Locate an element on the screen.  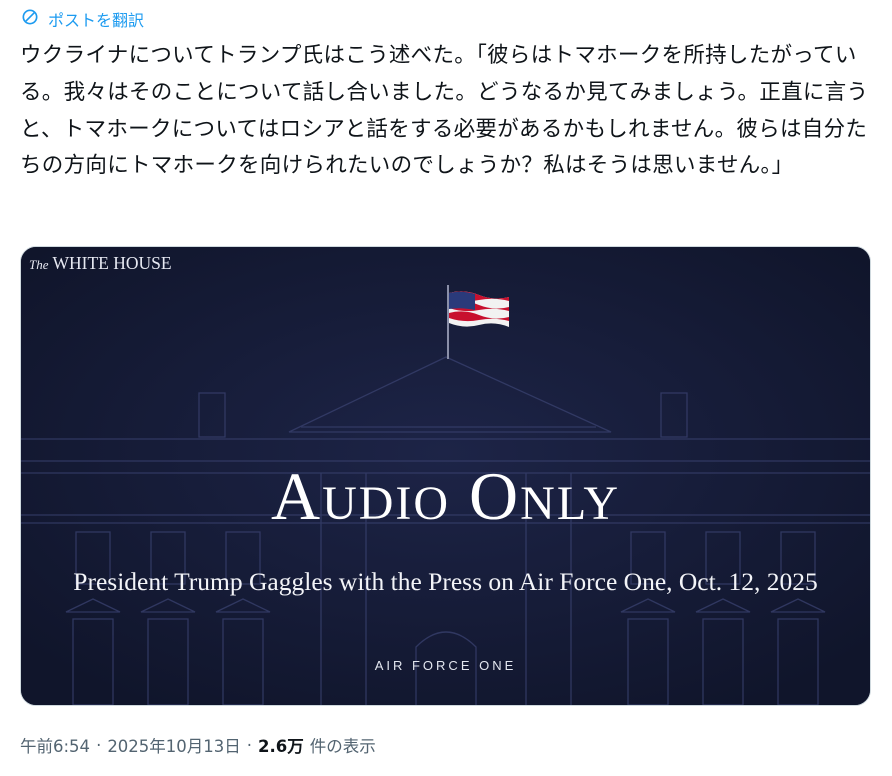
translate-post-link: ポストを翻訳 is located at coordinates (82, 19).